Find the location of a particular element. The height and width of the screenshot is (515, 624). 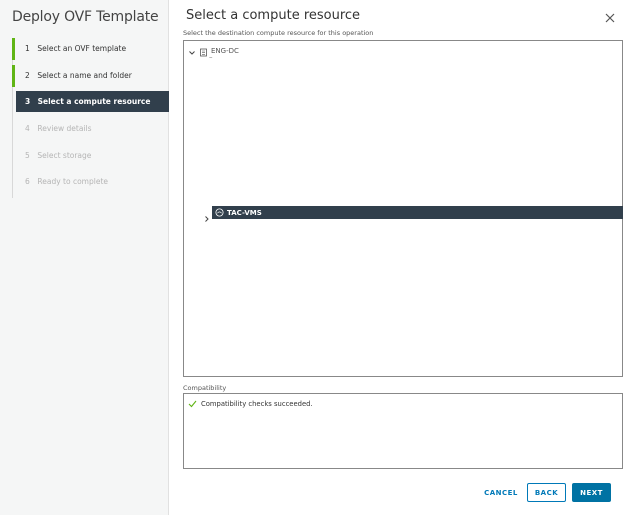

tree-node-label: TAC-VMS is located at coordinates (244, 212).